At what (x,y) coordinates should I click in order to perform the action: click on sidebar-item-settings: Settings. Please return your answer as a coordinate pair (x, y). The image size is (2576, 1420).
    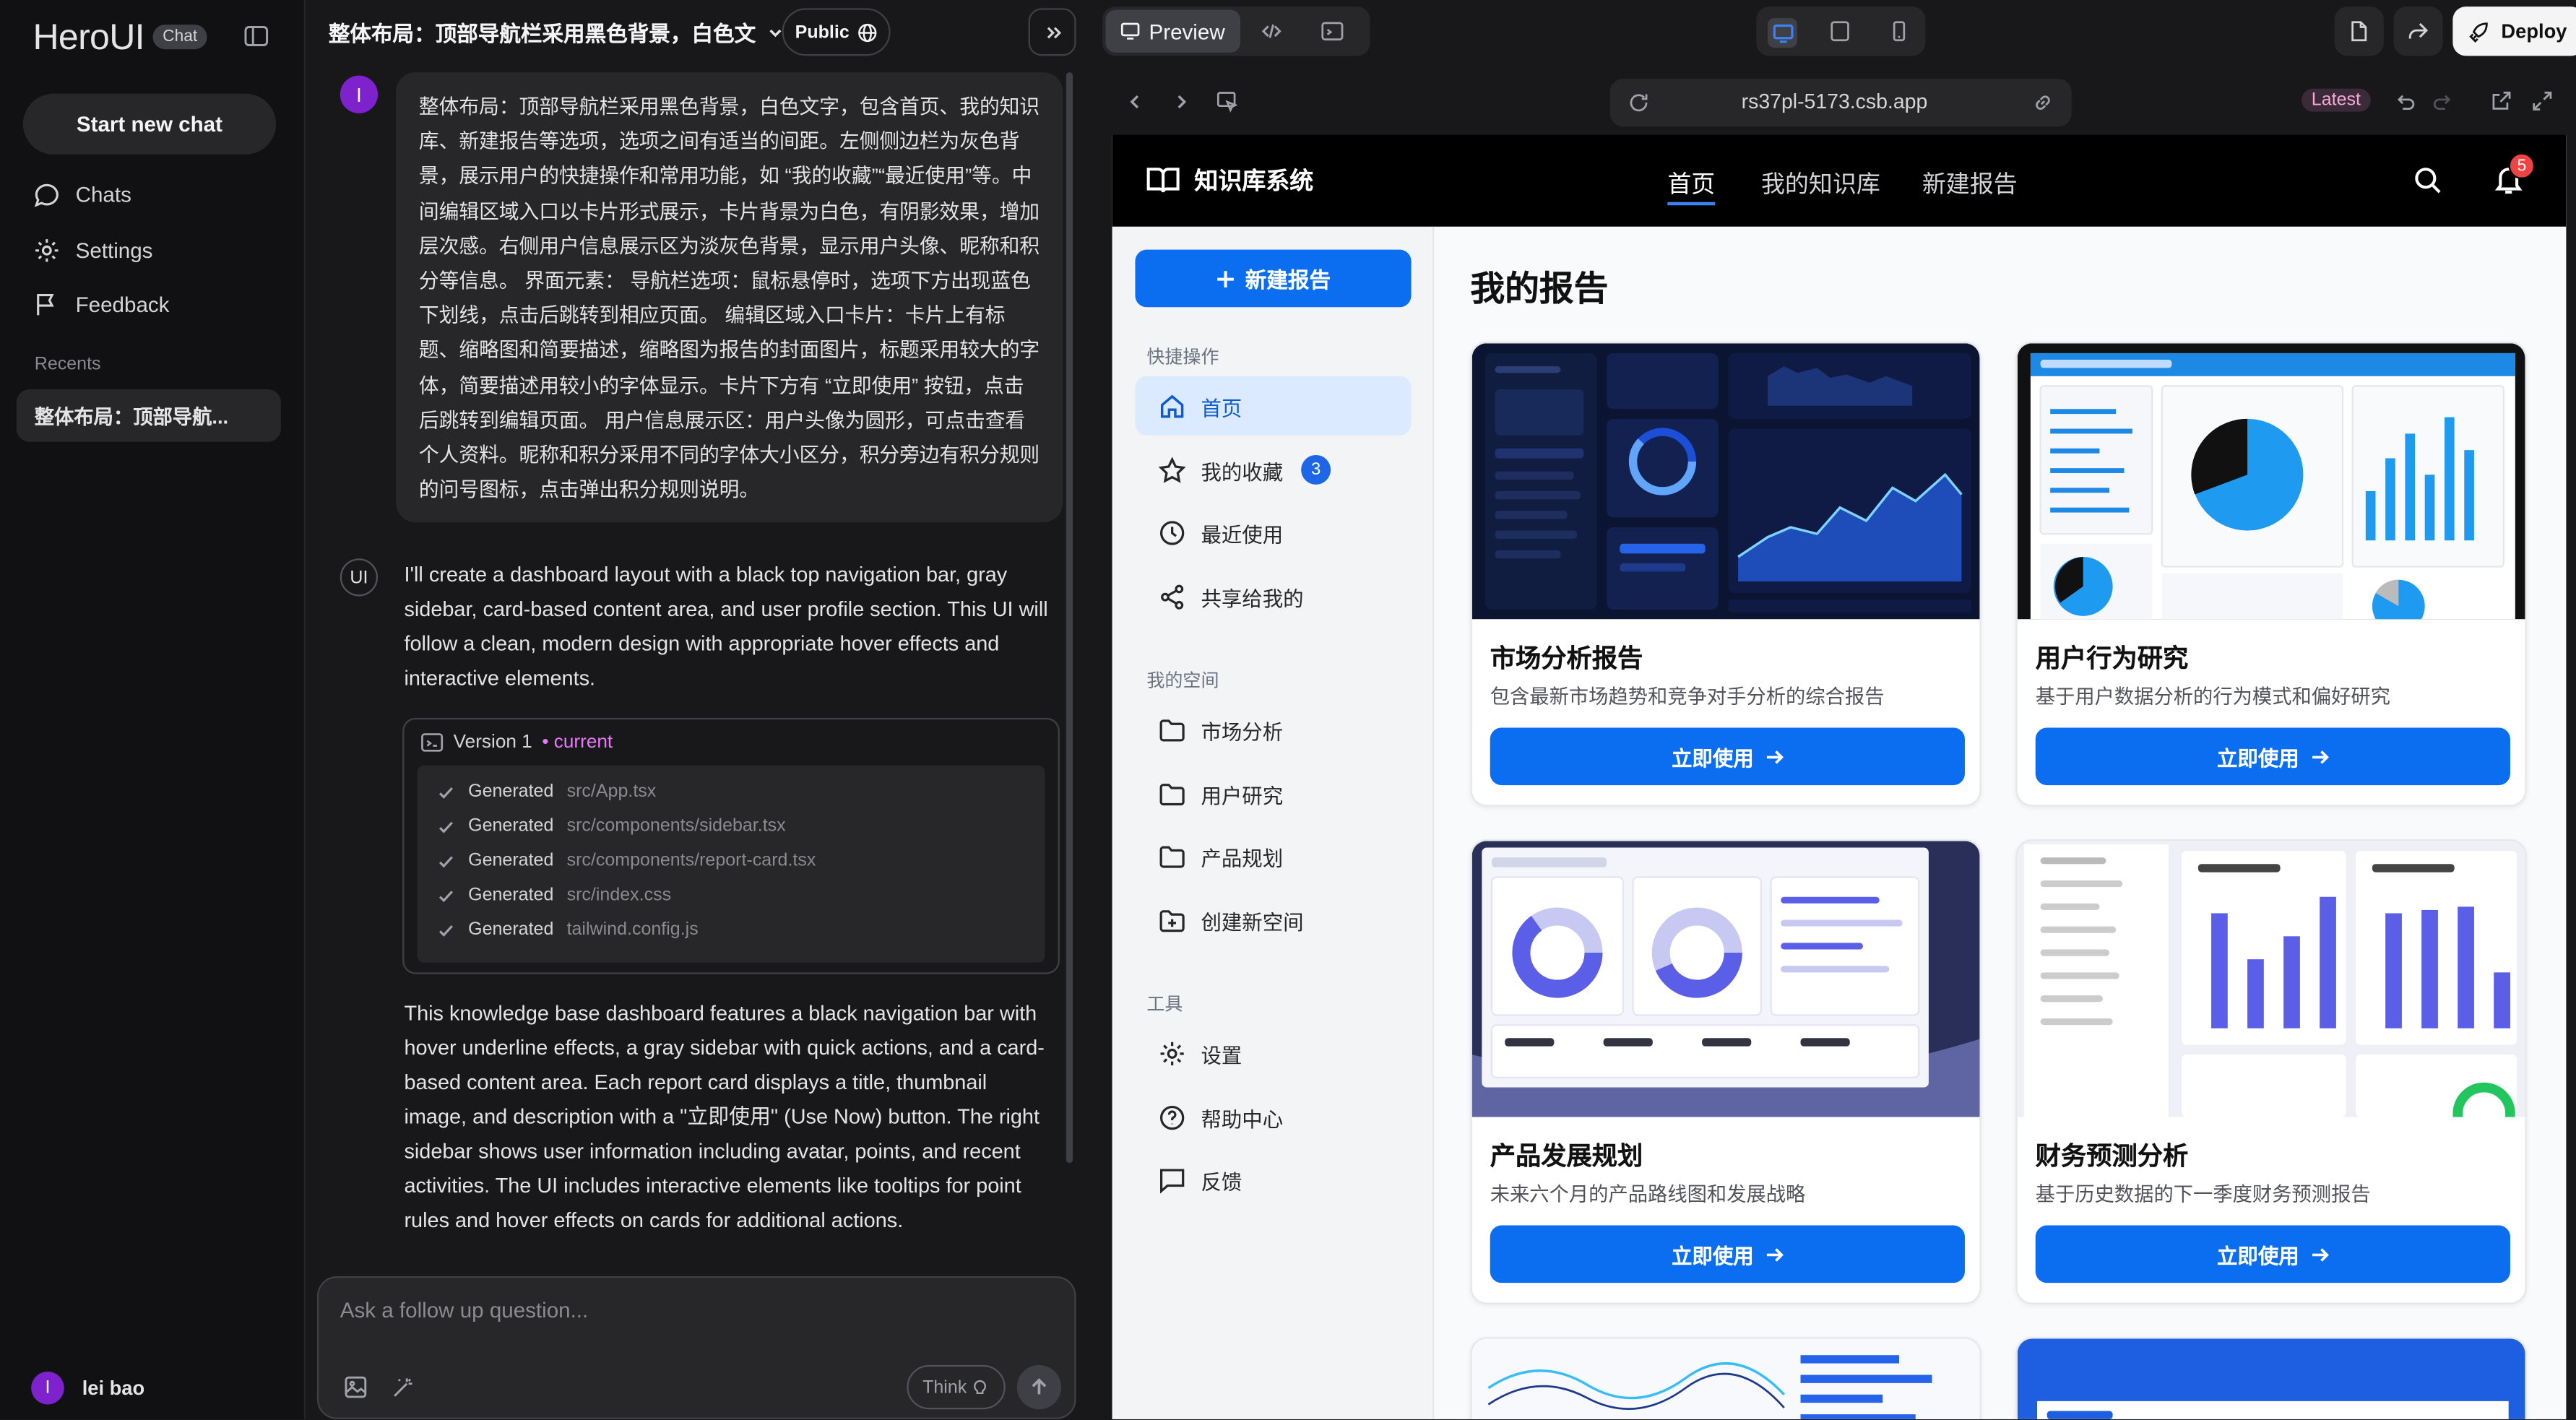
    Looking at the image, I should click on (92, 250).